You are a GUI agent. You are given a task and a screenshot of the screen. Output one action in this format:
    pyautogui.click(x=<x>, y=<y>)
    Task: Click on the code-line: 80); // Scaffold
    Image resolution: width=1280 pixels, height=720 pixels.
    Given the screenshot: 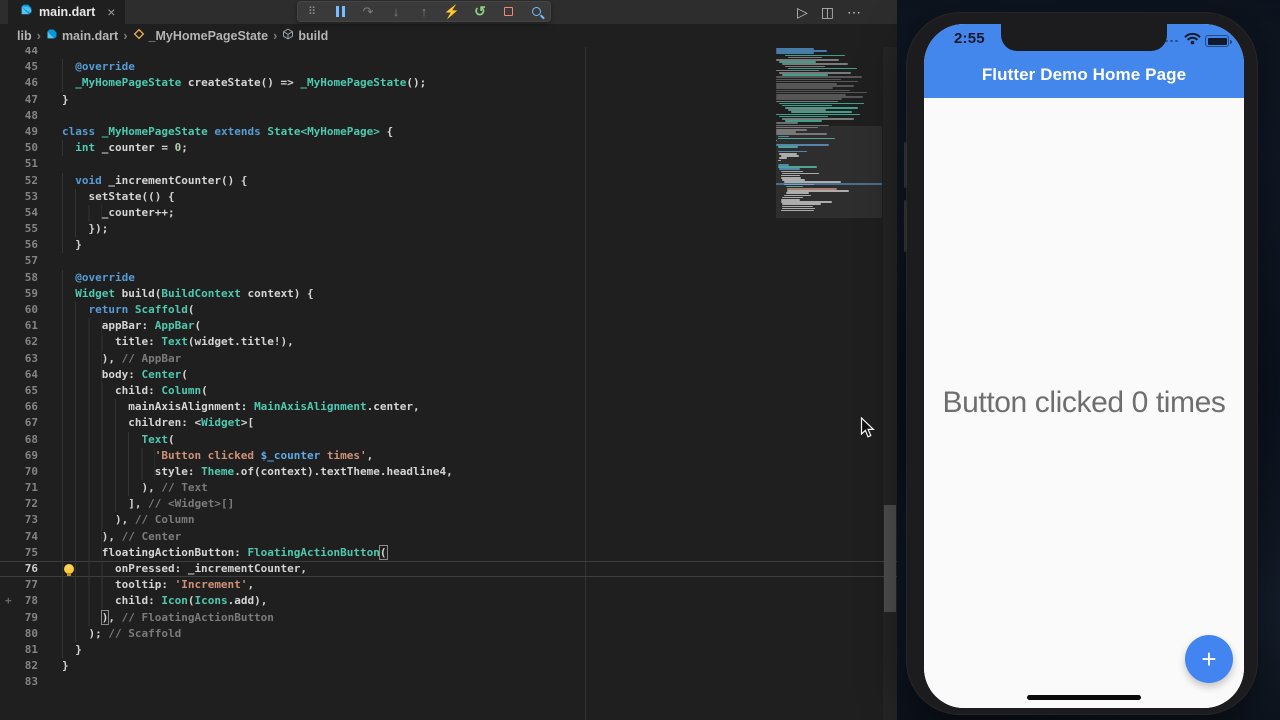 What is the action you would take?
    pyautogui.click(x=448, y=633)
    